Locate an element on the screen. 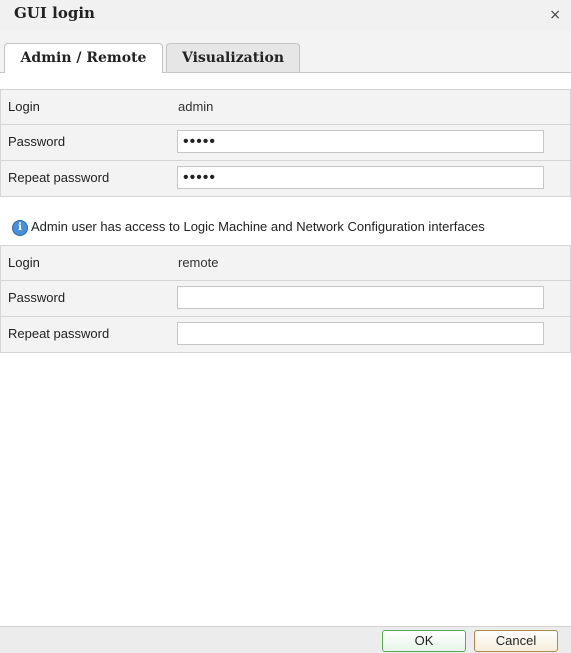 The height and width of the screenshot is (653, 571). admin-repeat-password-row: Repeat password ••••• is located at coordinates (285, 179).